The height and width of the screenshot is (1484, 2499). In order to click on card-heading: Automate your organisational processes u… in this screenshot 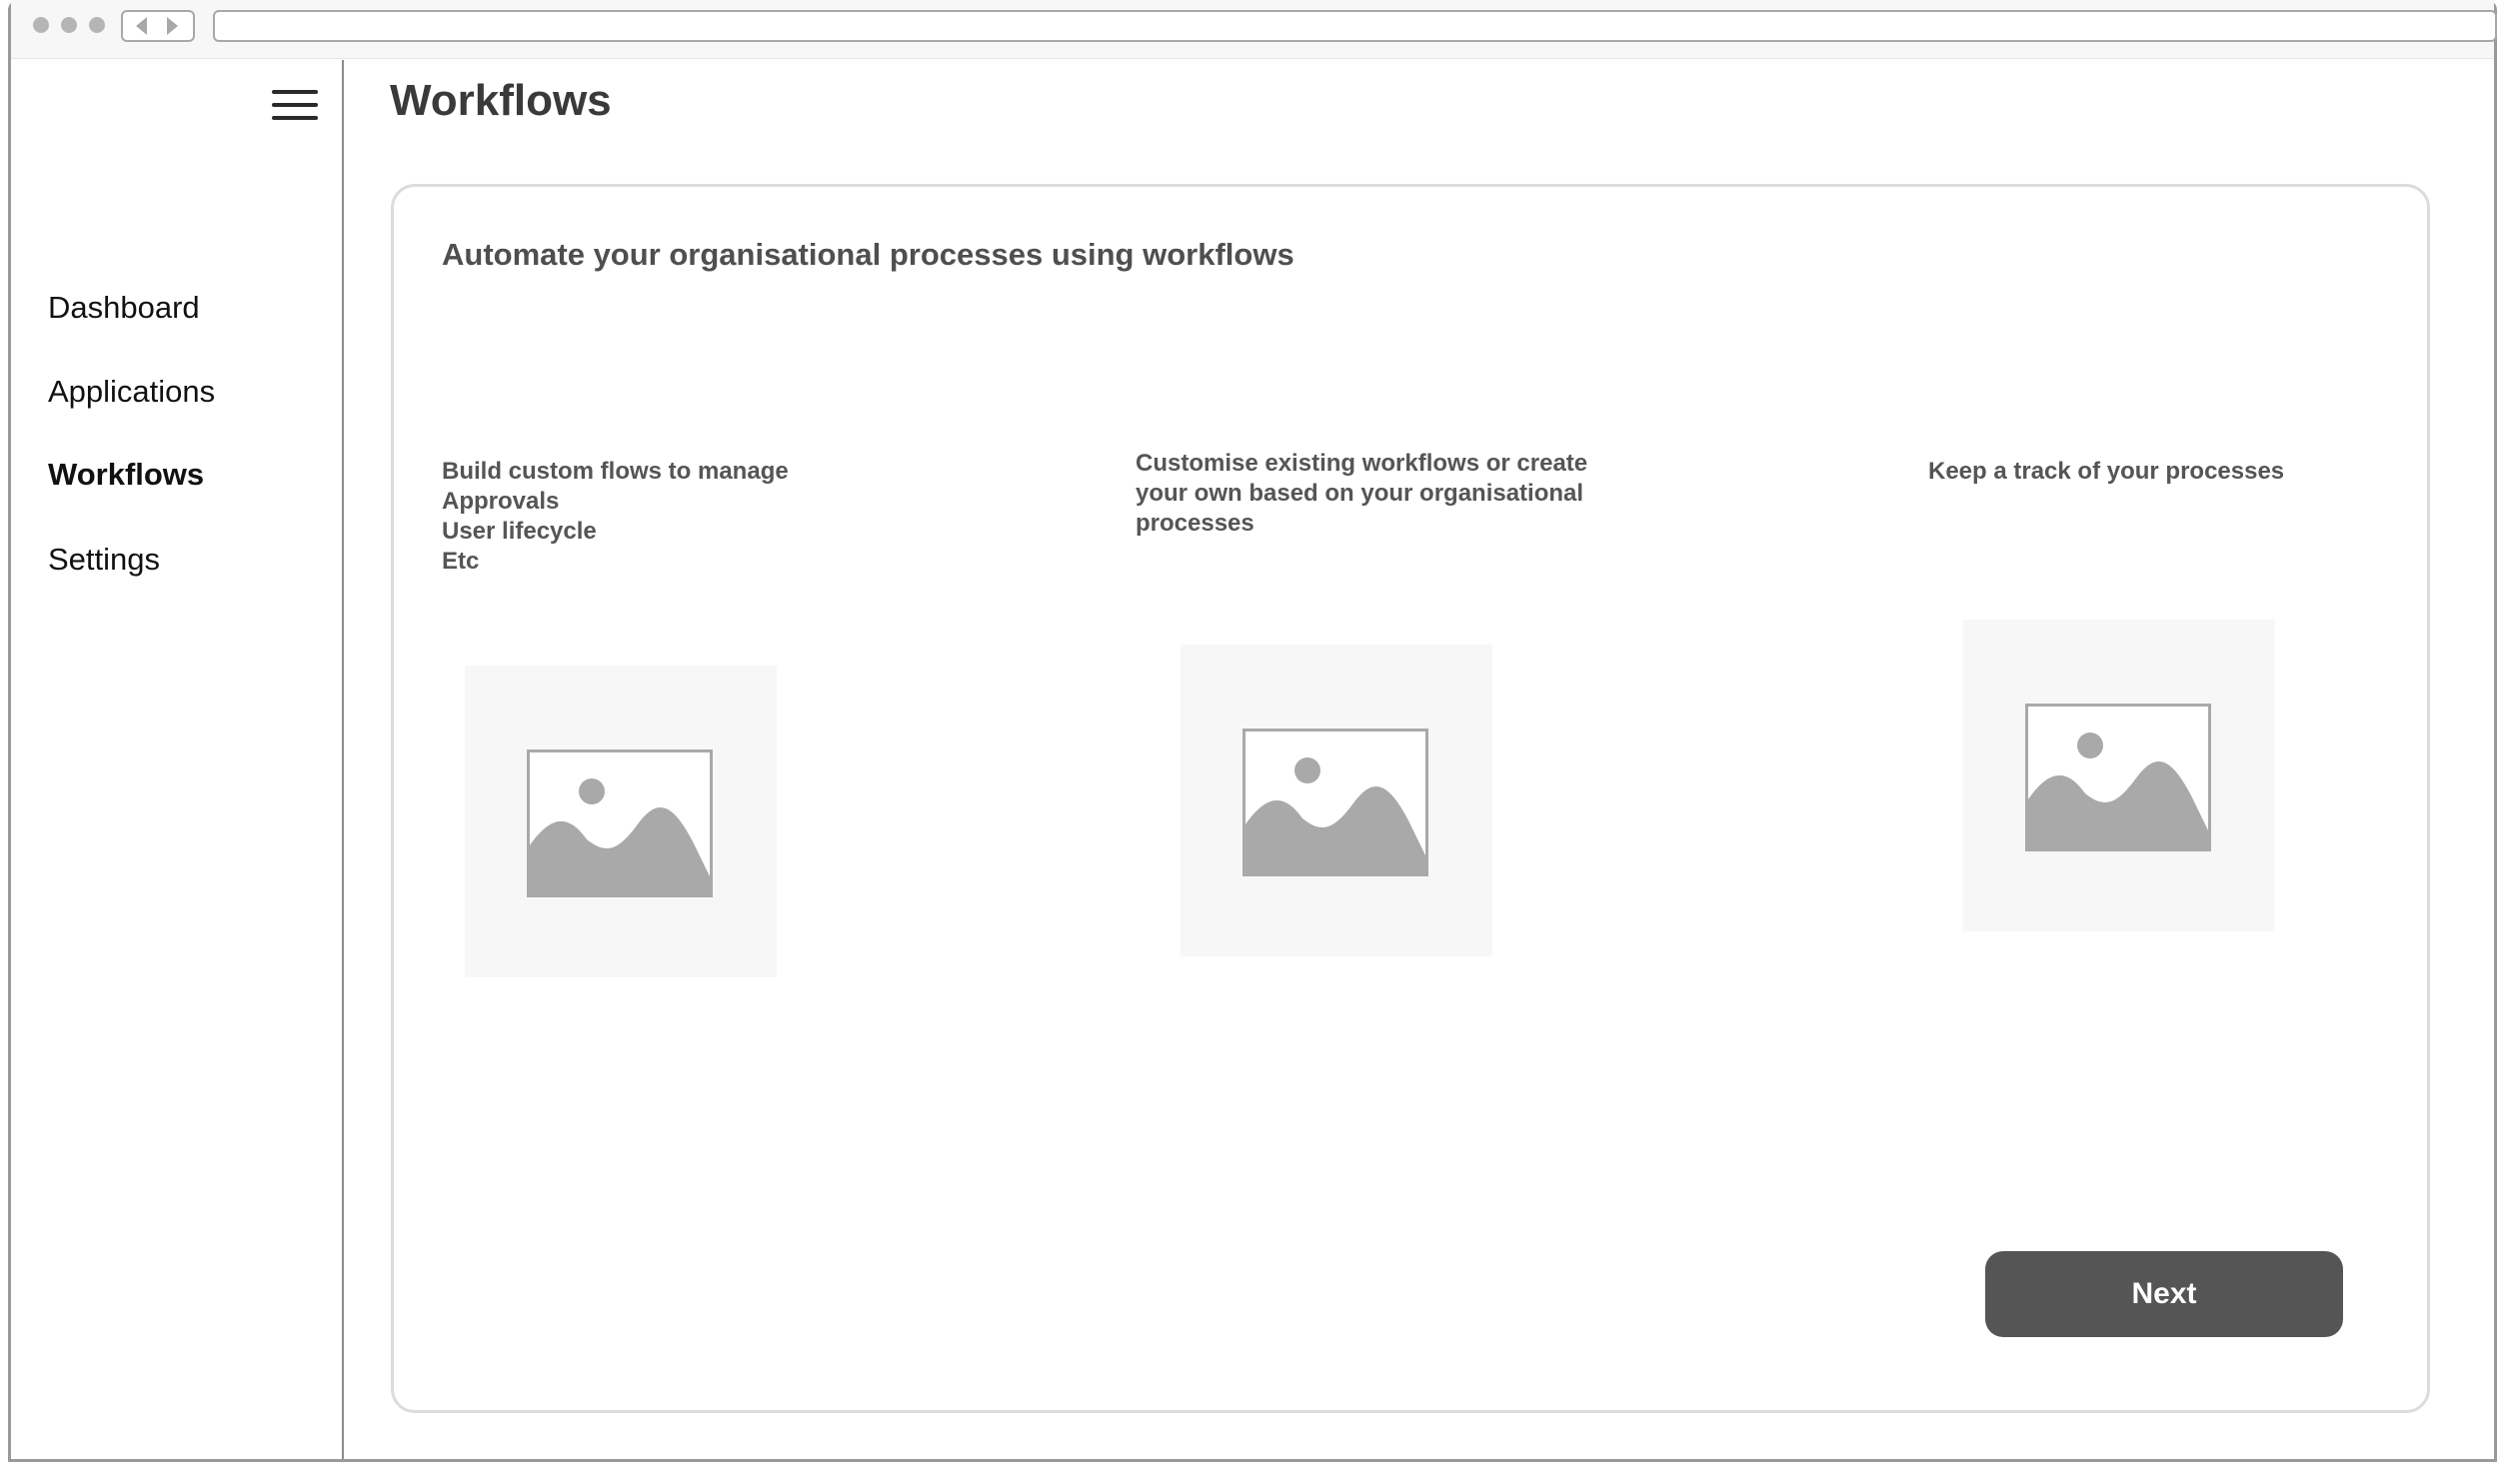, I will do `click(868, 254)`.